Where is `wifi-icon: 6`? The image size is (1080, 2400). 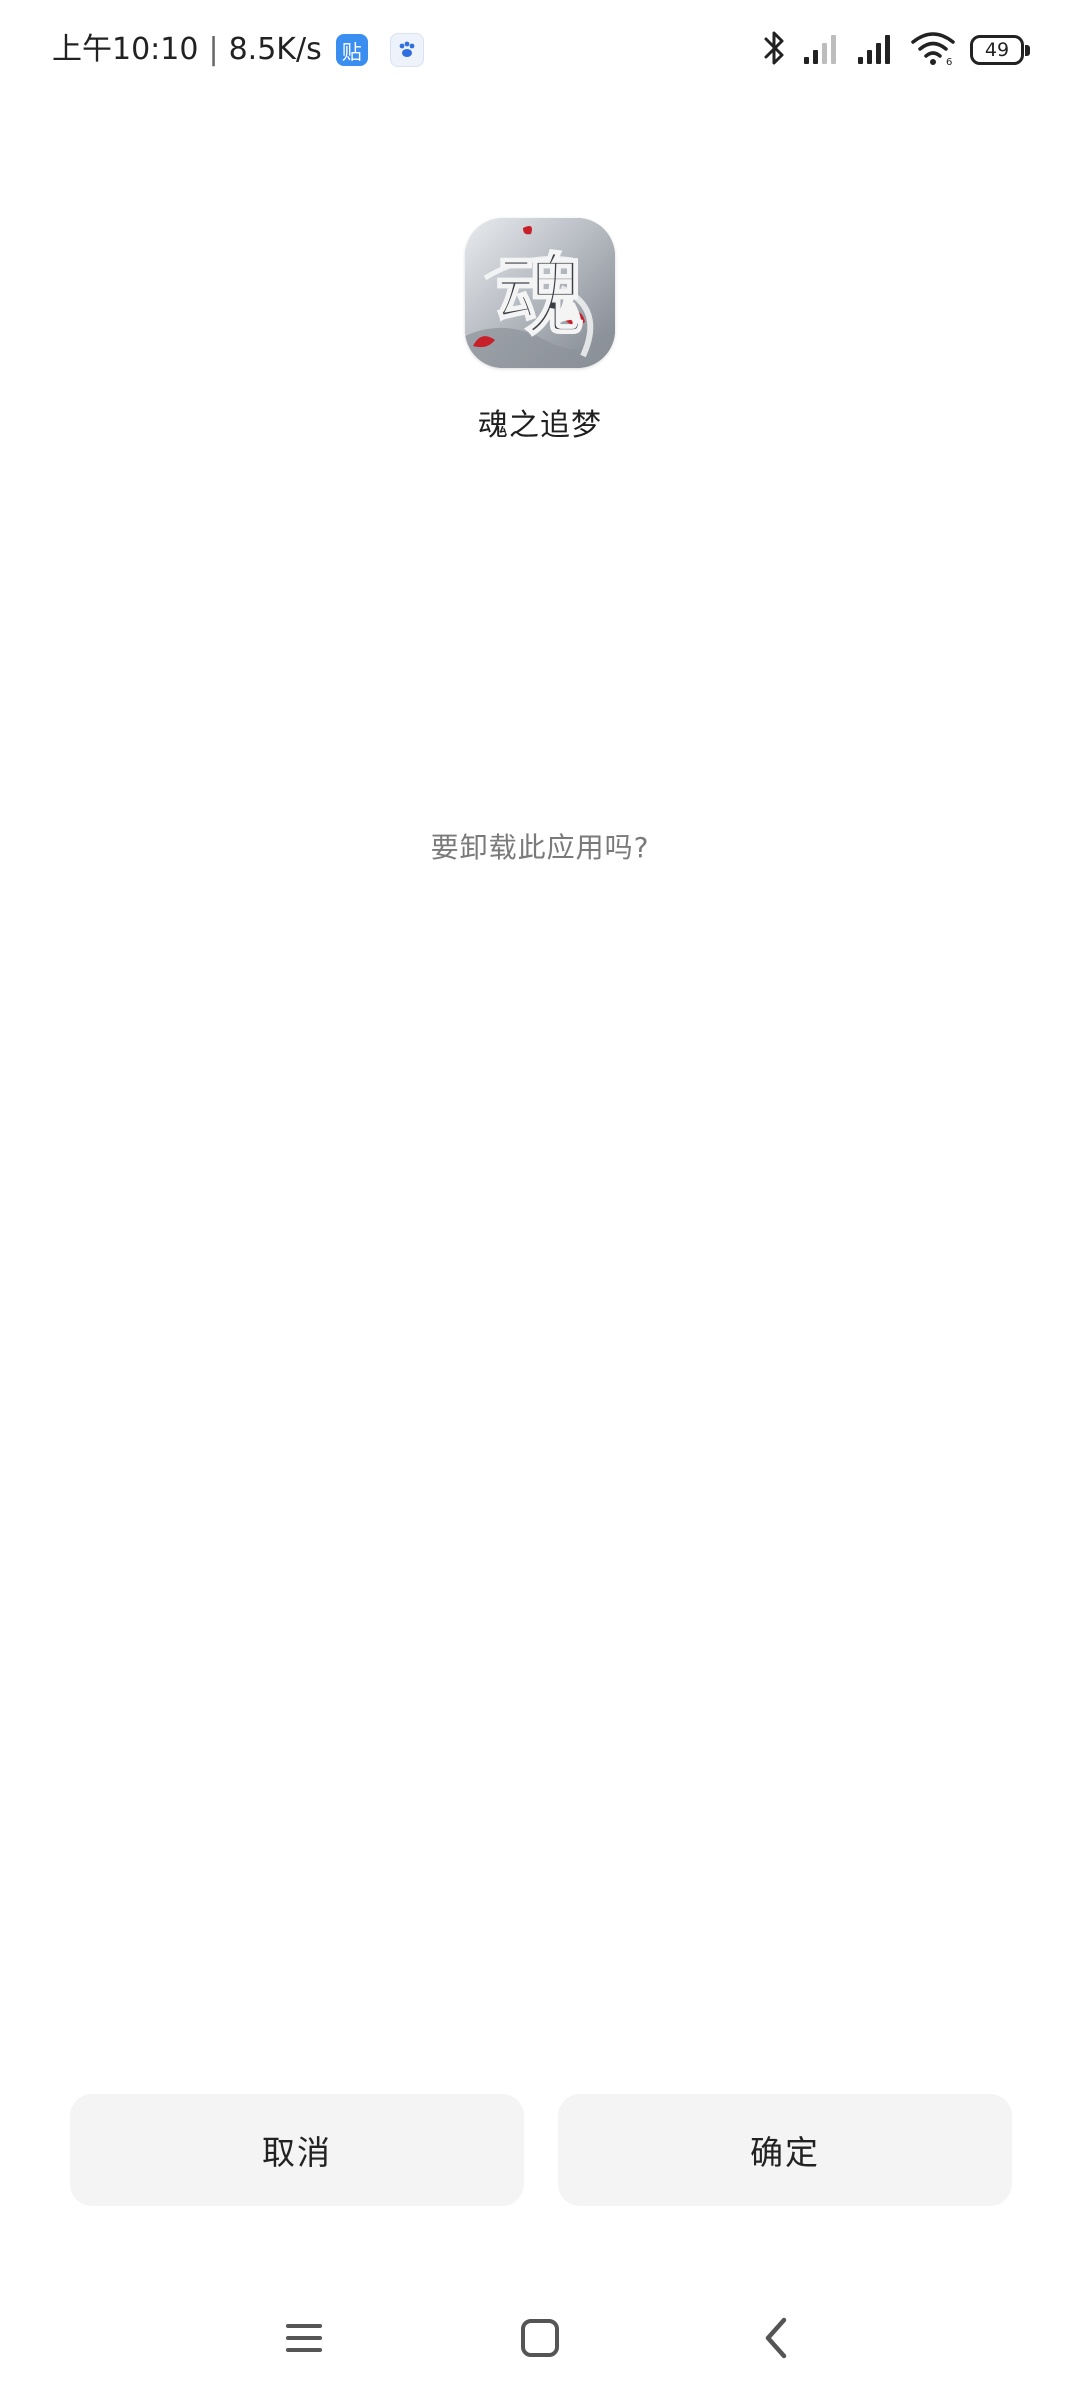
wifi-icon: 6 is located at coordinates (933, 50).